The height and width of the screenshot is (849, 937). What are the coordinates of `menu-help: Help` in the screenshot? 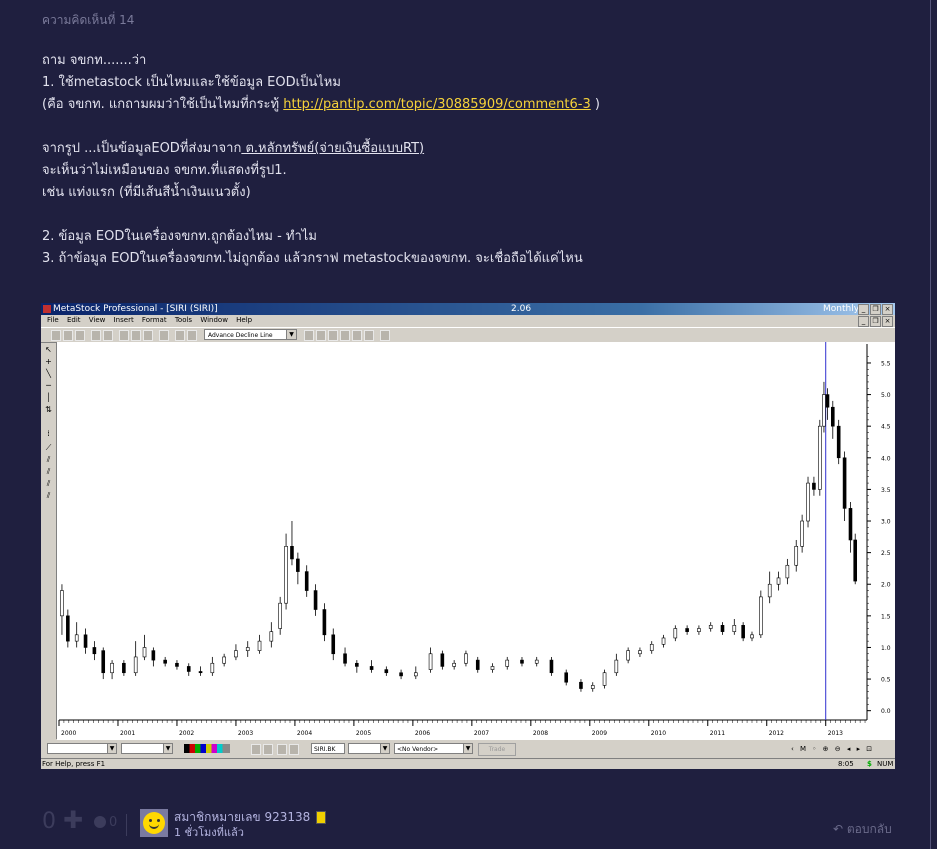 It's located at (244, 320).